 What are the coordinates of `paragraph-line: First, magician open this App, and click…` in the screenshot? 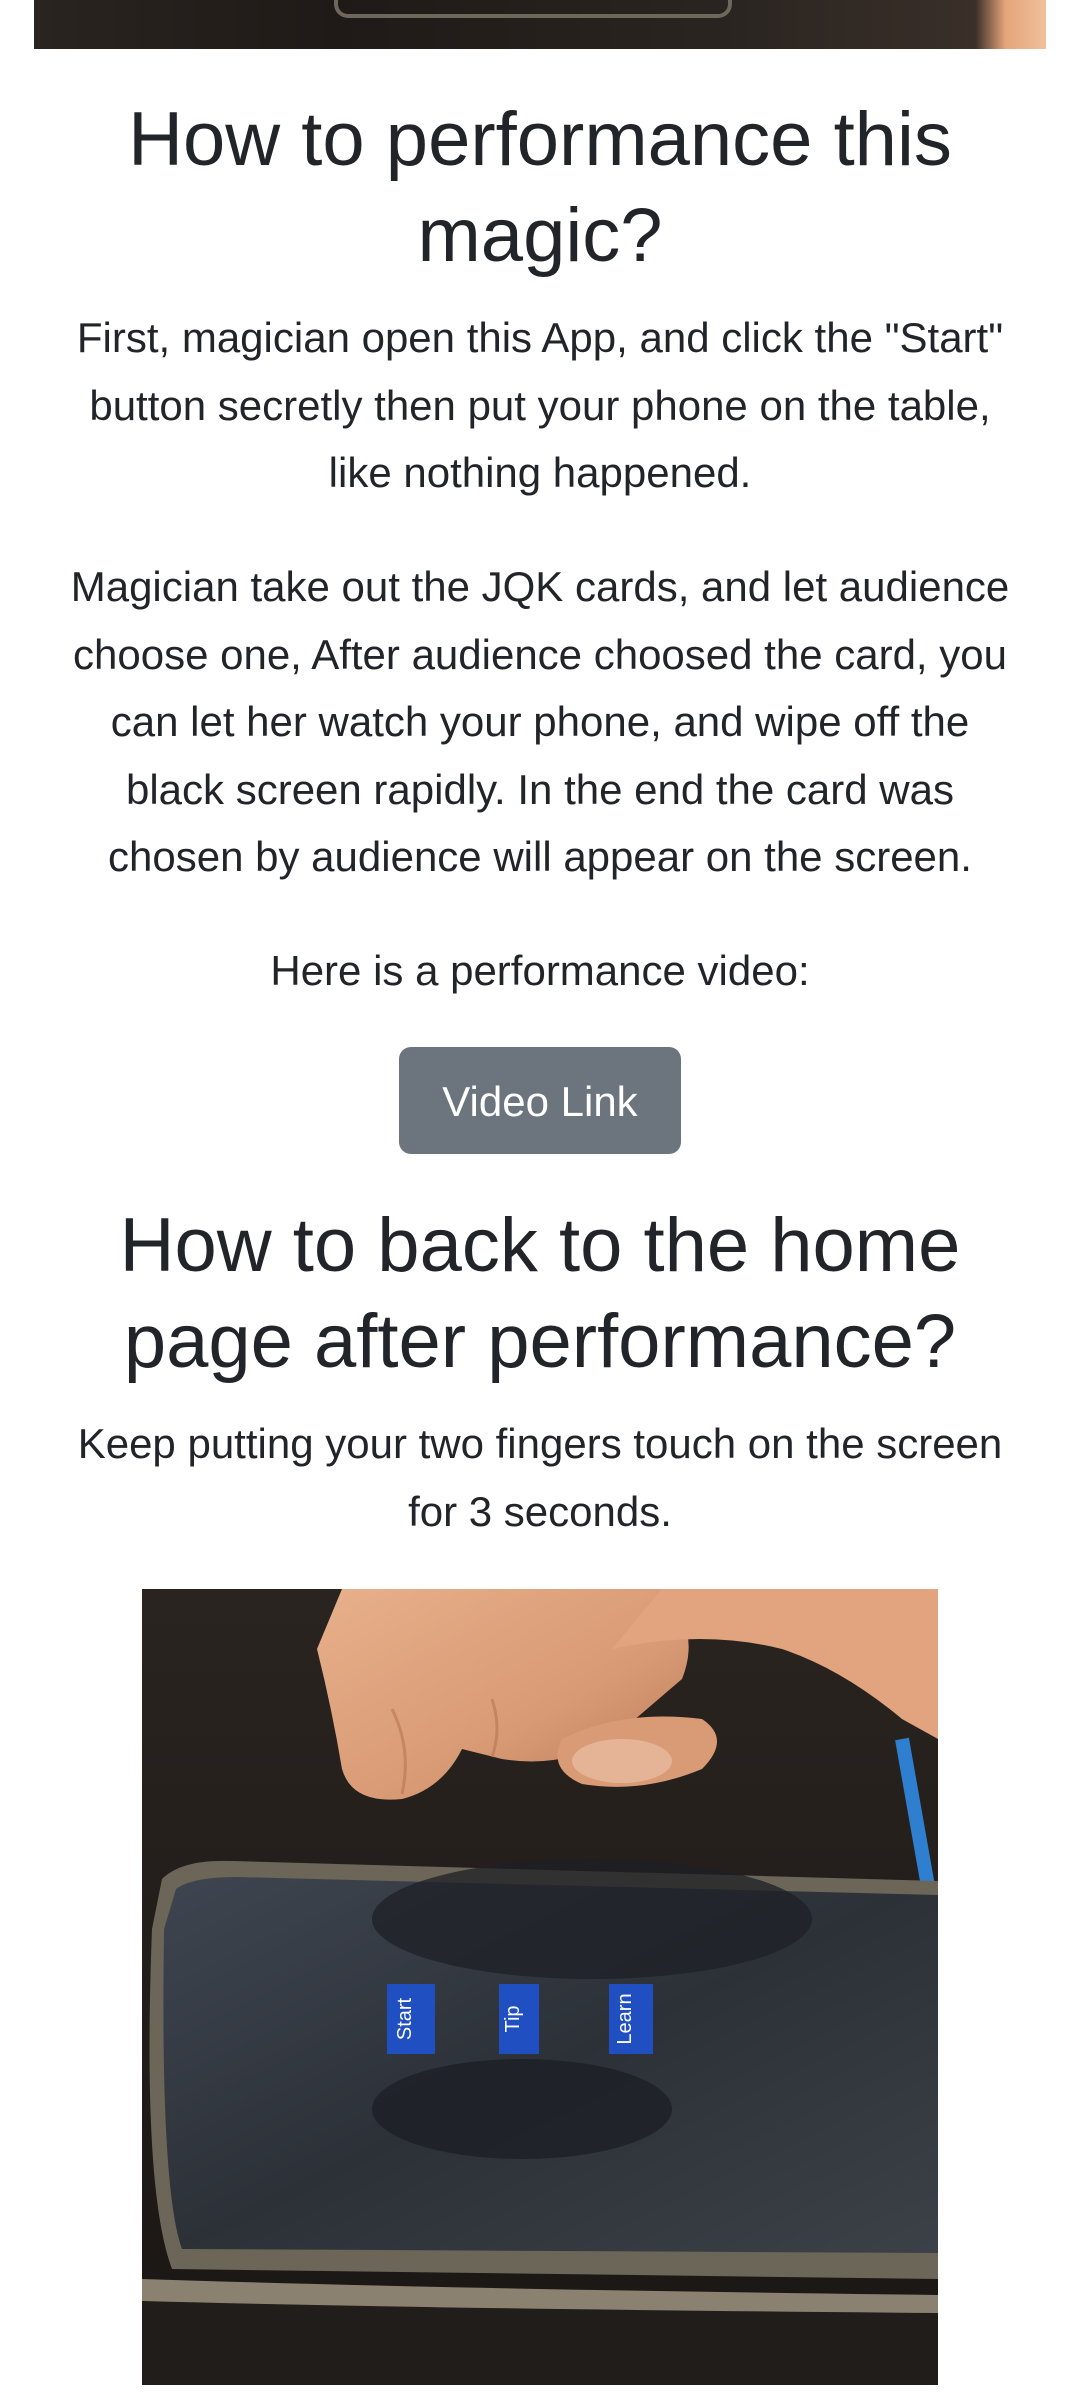 It's located at (540, 337).